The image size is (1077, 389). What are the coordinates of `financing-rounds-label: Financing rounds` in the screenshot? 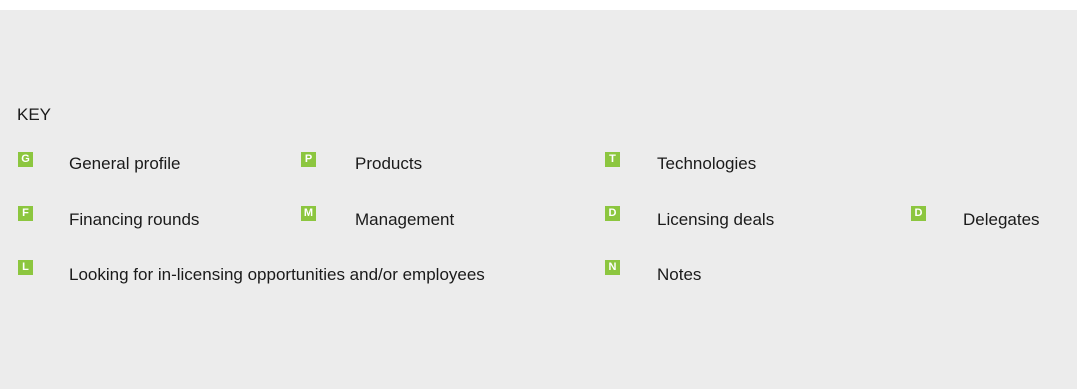 It's located at (134, 219).